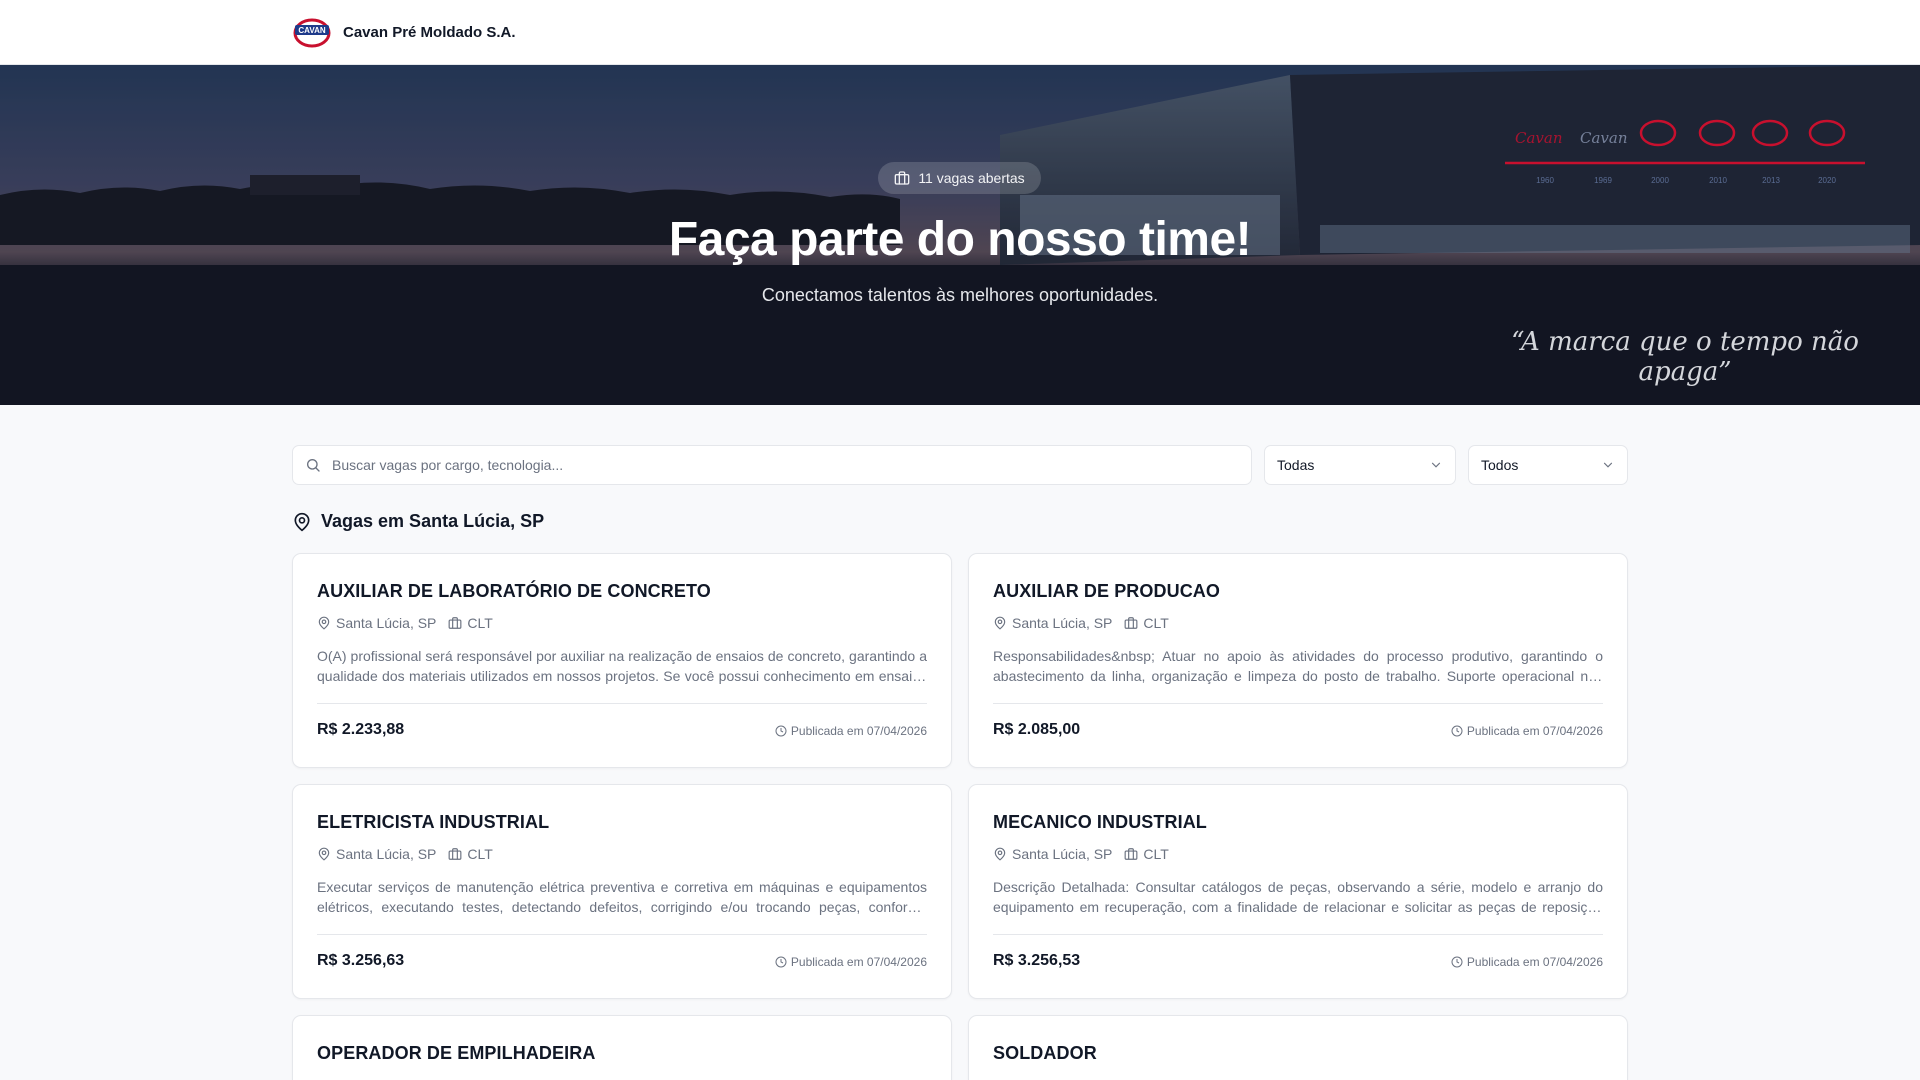 Image resolution: width=1920 pixels, height=1080 pixels. Describe the element at coordinates (960, 239) in the screenshot. I see `hero-title: Faça parte do nosso time!` at that location.